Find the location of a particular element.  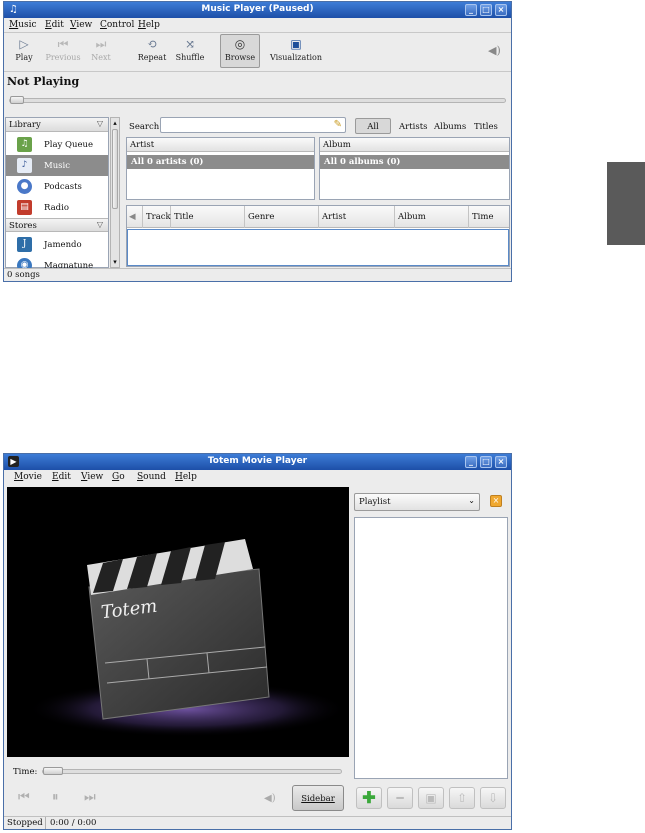

playlist-list is located at coordinates (431, 648).